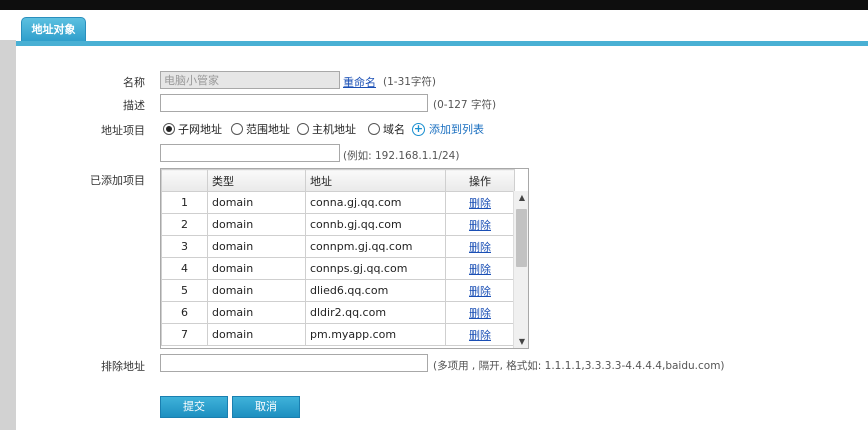  What do you see at coordinates (480, 180) in the screenshot?
I see `col-operation: 操作` at bounding box center [480, 180].